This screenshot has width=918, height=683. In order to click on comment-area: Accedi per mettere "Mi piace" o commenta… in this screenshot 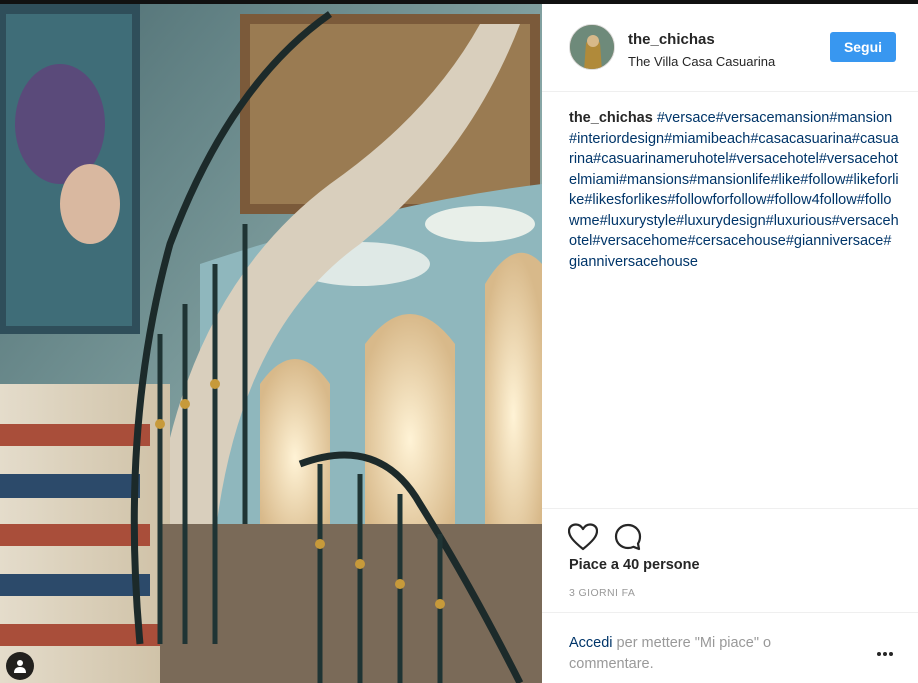, I will do `click(730, 647)`.